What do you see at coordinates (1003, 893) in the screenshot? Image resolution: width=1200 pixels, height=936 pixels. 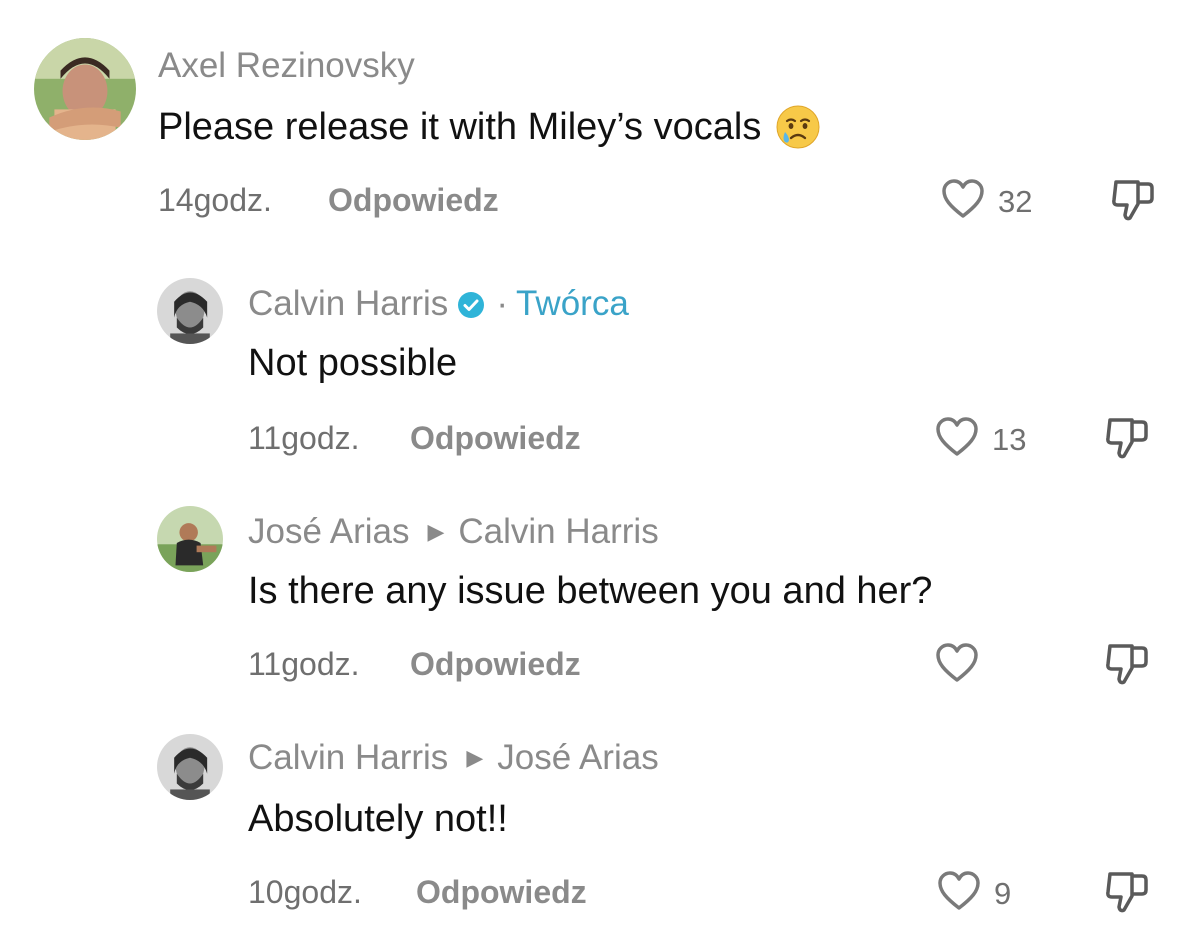 I see `like-count: 9` at bounding box center [1003, 893].